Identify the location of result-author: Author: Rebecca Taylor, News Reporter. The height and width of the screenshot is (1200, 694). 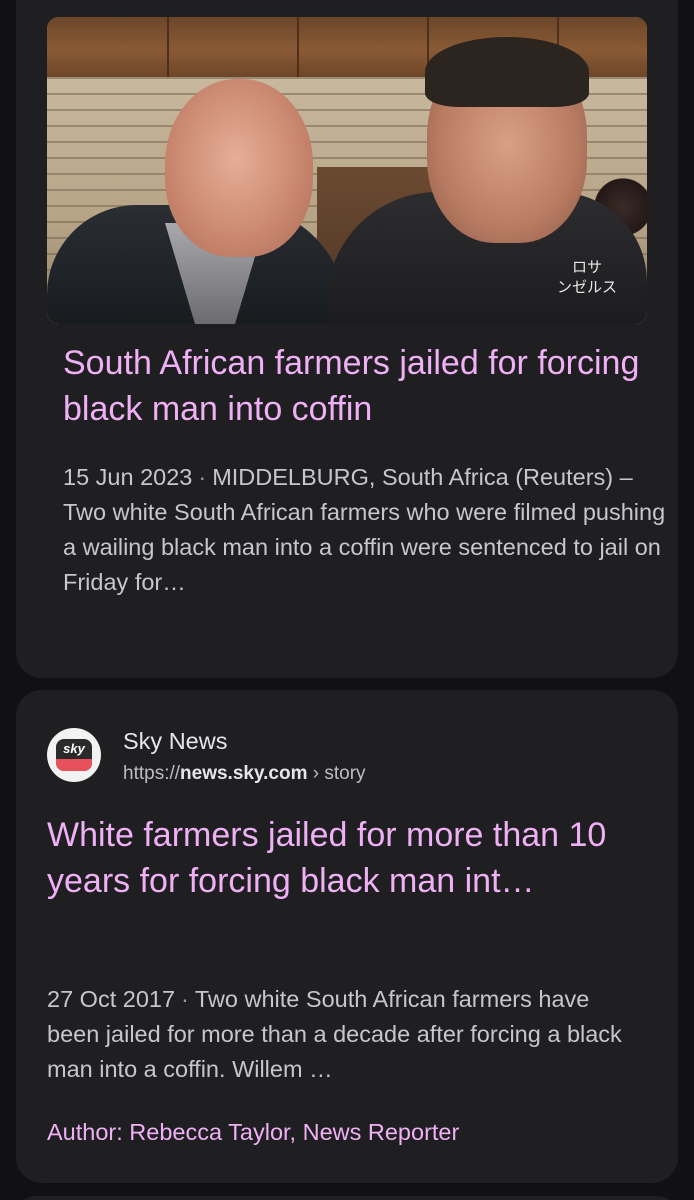
(253, 1132).